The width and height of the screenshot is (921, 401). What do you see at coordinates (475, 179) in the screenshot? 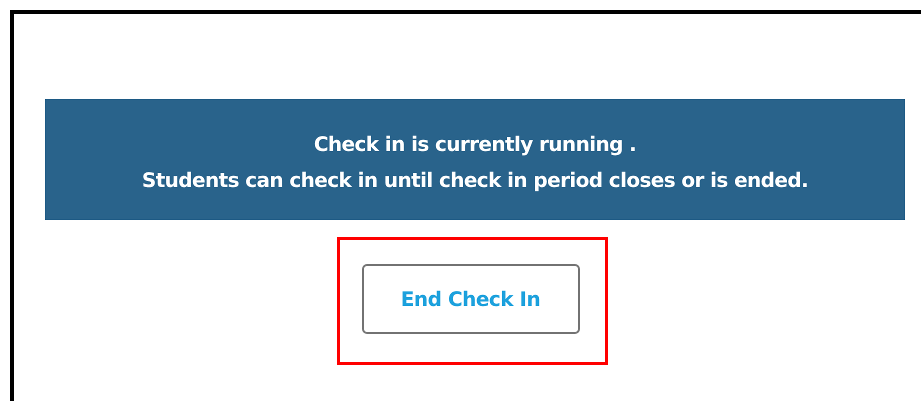
I see `banner-text: Students can check in until check in period closes or is ended.` at bounding box center [475, 179].